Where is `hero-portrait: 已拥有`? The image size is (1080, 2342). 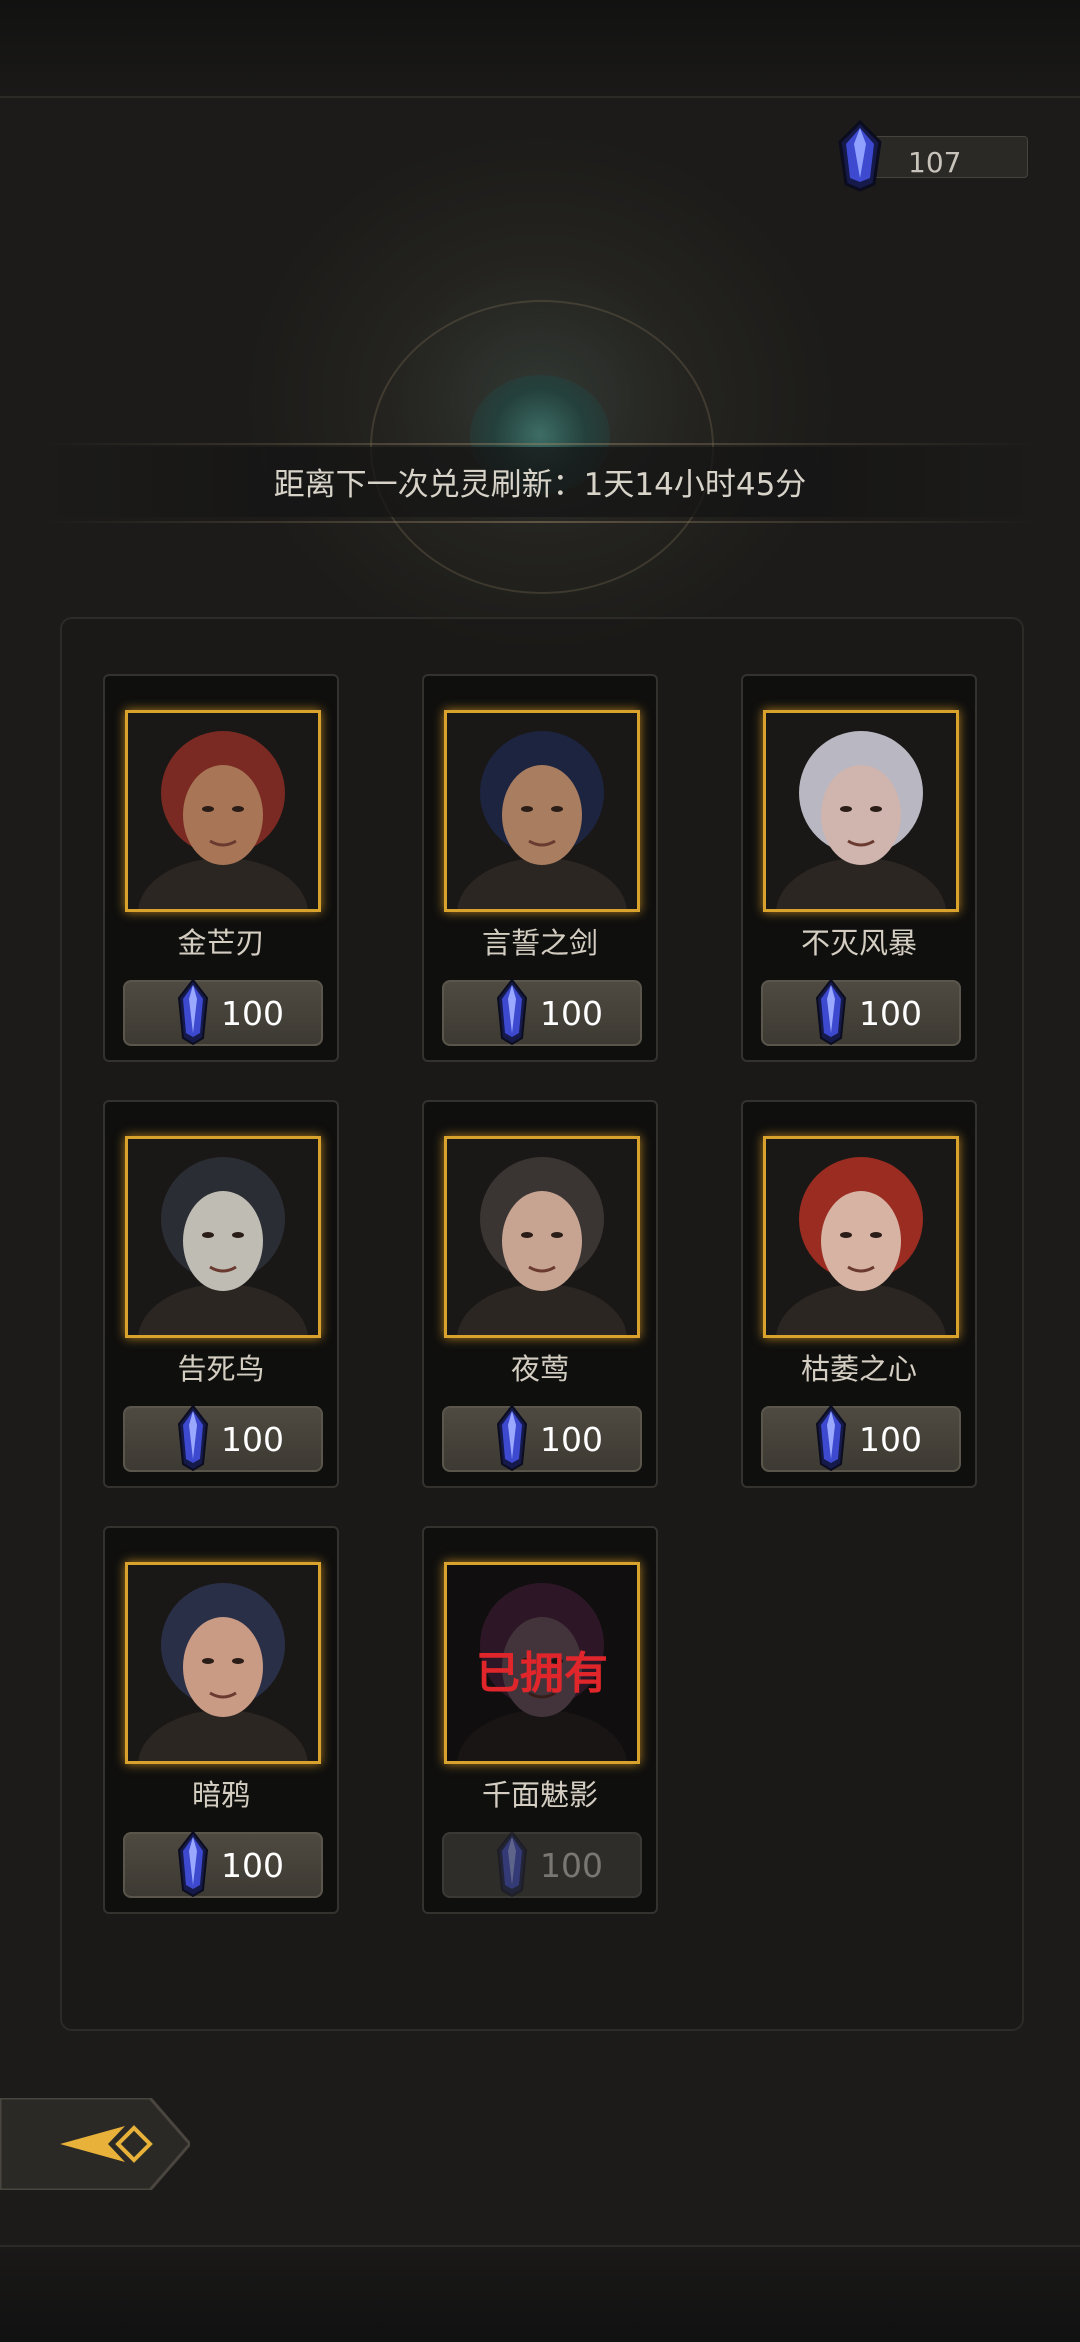
hero-portrait: 已拥有 is located at coordinates (542, 1663).